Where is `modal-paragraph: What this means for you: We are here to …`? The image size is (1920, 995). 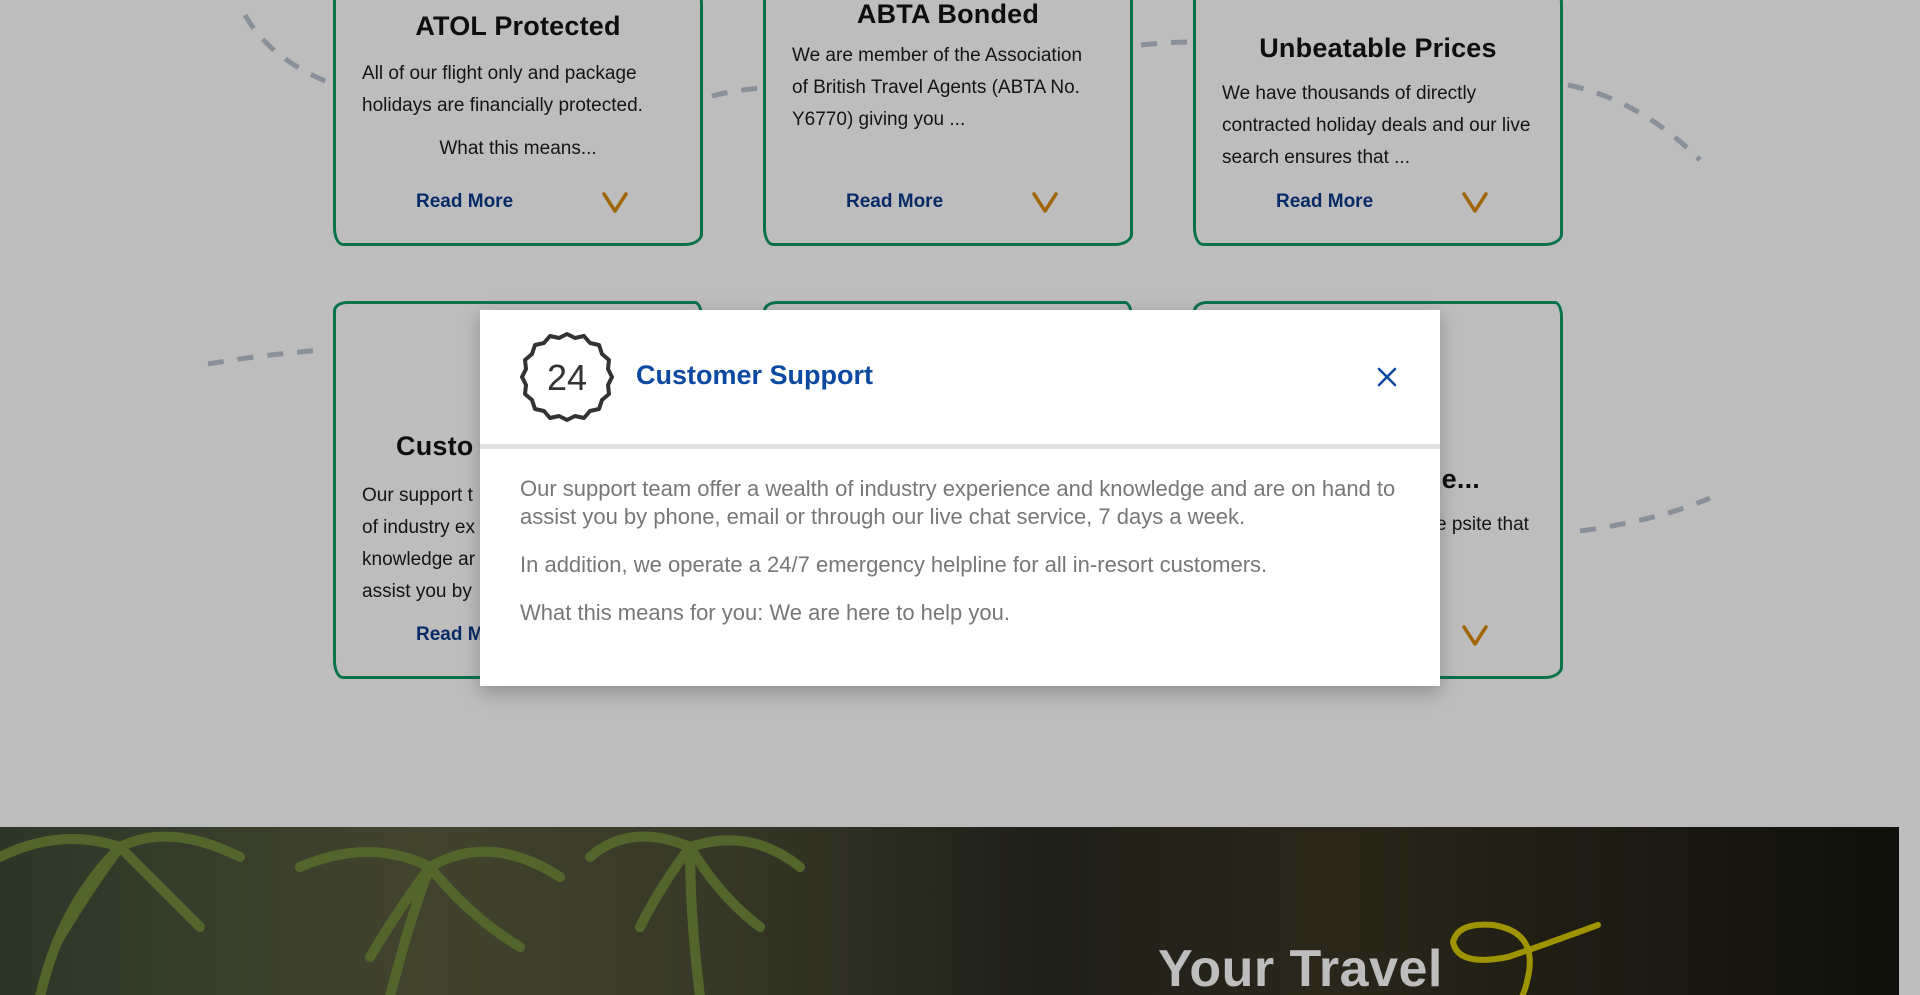 modal-paragraph: What this means for you: We are here to … is located at coordinates (765, 612).